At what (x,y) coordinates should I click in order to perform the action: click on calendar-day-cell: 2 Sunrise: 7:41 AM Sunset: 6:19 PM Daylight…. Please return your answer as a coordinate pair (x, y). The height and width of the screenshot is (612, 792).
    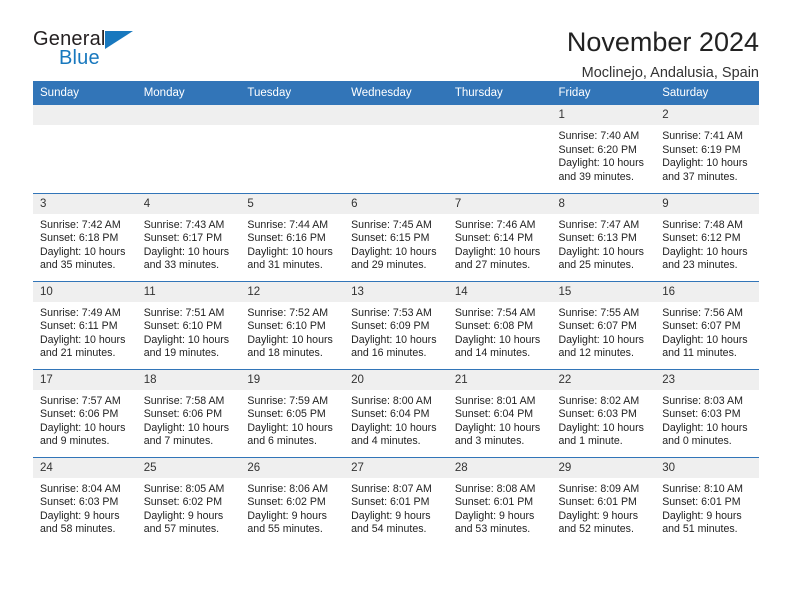
    Looking at the image, I should click on (707, 149).